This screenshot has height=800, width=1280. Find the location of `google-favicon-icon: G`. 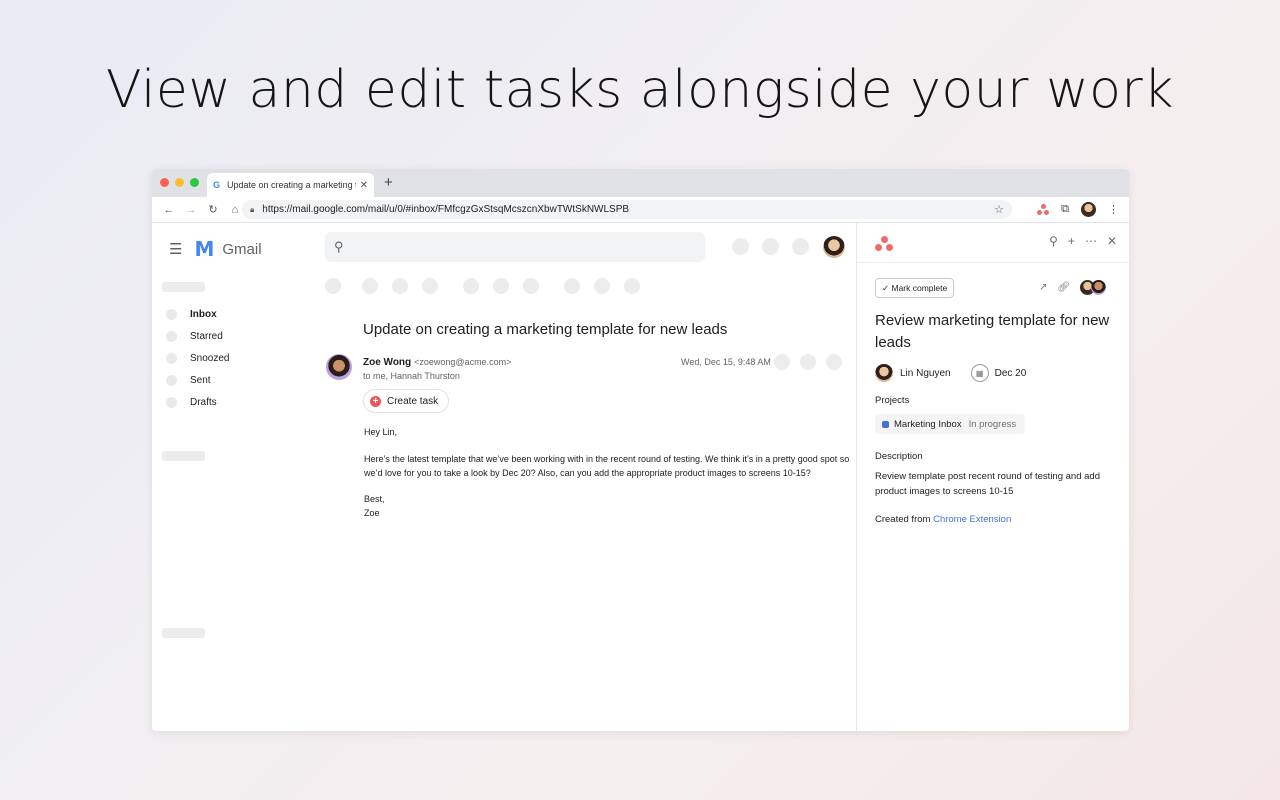

google-favicon-icon: G is located at coordinates (217, 185).